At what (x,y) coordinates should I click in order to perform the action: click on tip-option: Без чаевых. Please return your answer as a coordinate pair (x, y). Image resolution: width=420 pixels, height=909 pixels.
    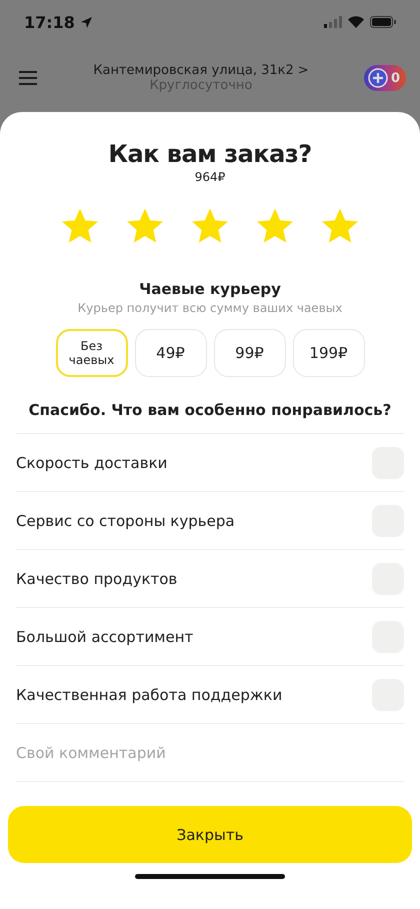
    Looking at the image, I should click on (92, 353).